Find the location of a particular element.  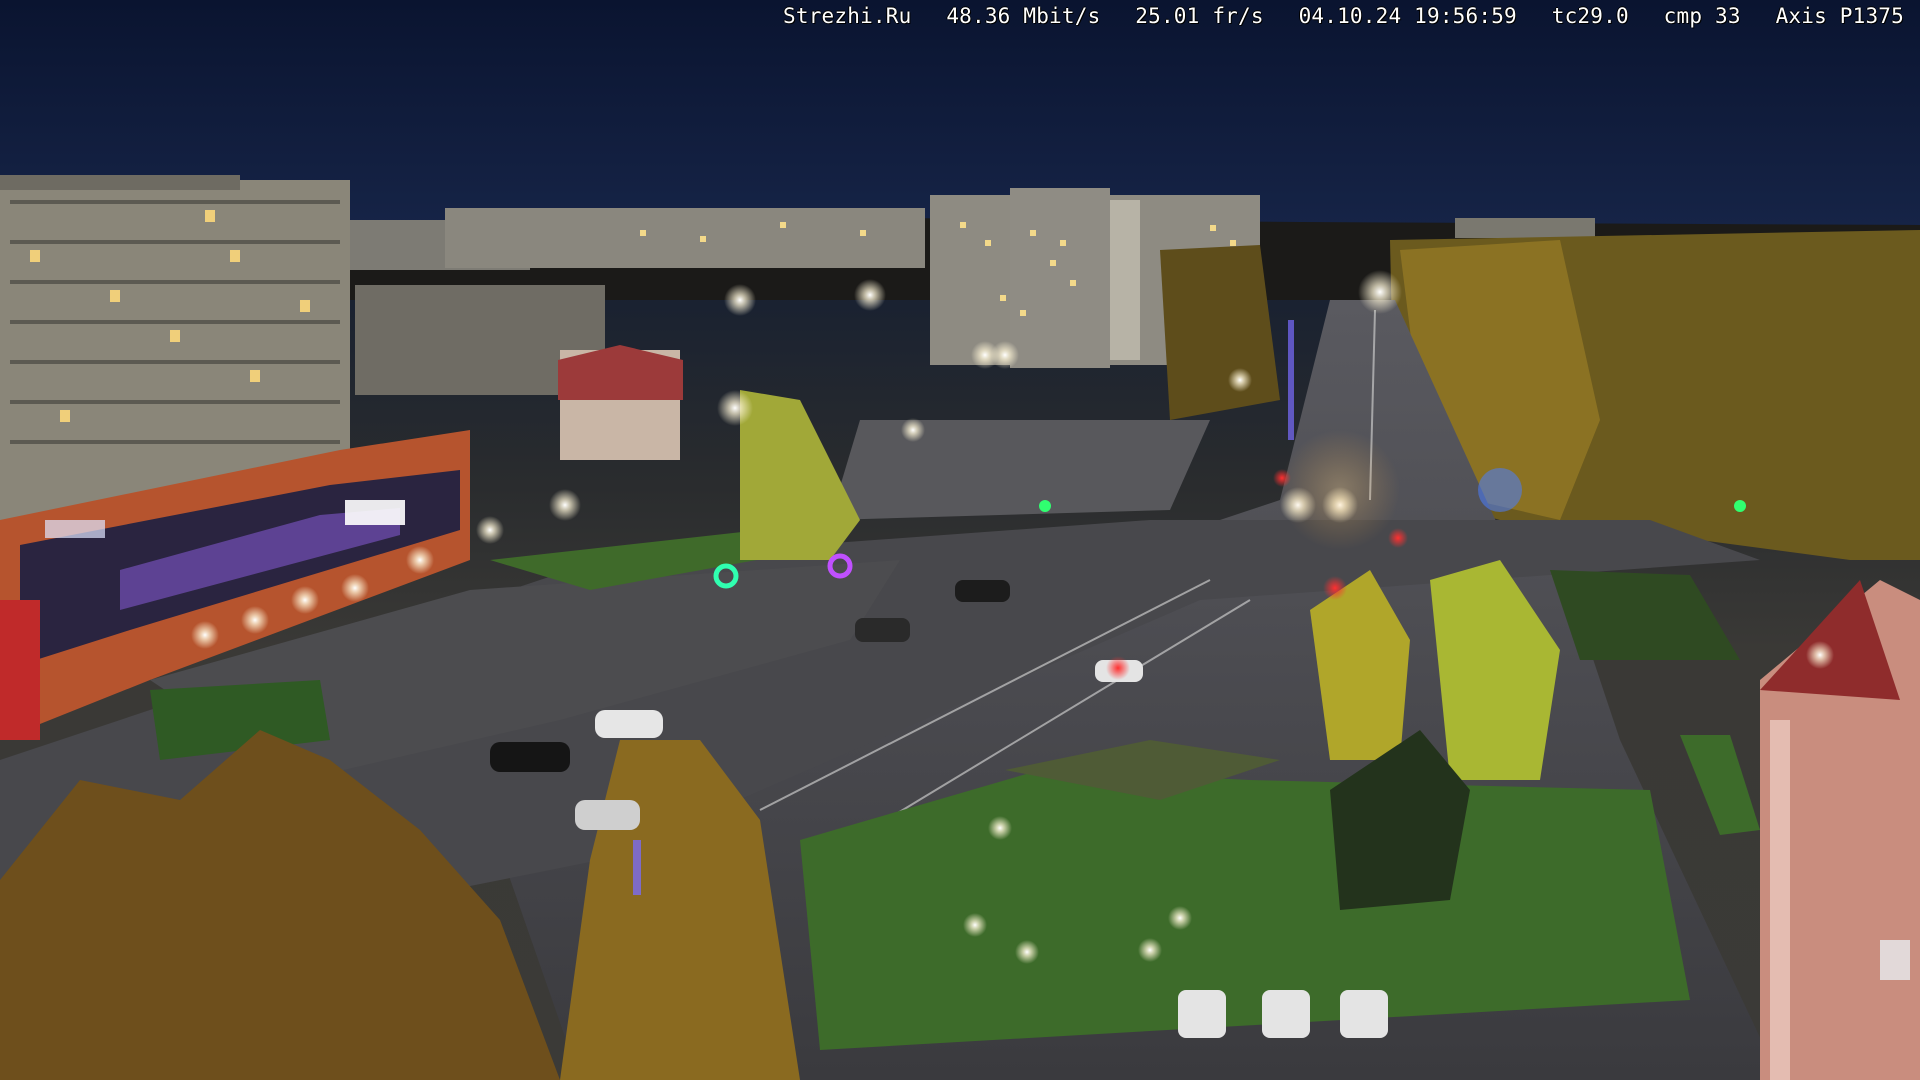

overlay-camera-model: Axis P1375 is located at coordinates (1839, 16).